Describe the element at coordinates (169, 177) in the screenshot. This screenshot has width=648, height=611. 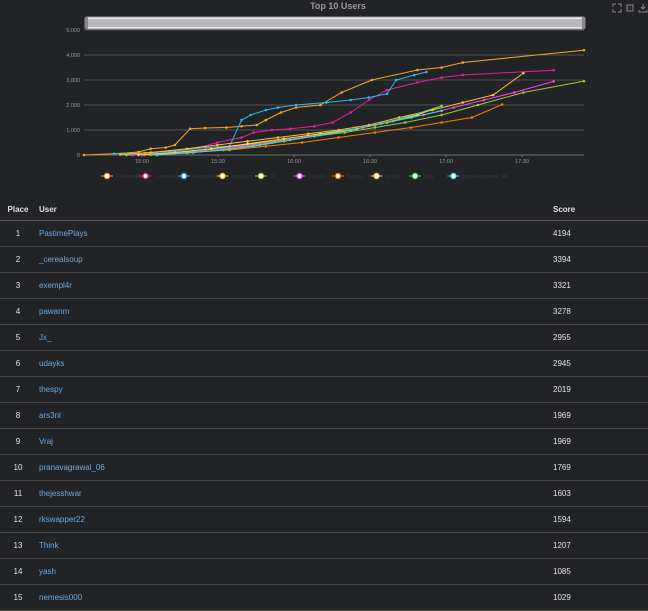
I see `legend-label: _cerealsoup` at that location.